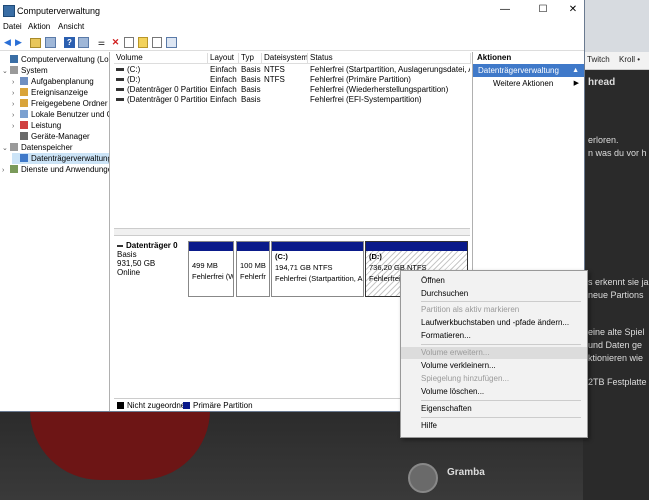 Image resolution: width=649 pixels, height=500 pixels. I want to click on help-icon: ?, so click(69, 42).